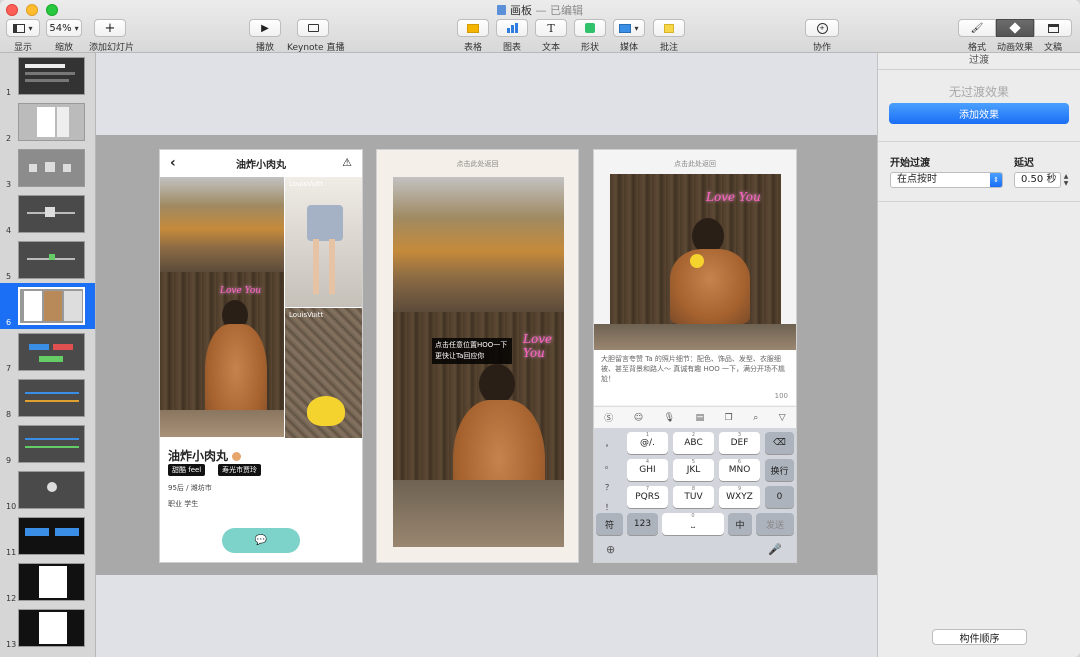 The height and width of the screenshot is (657, 1080). What do you see at coordinates (782, 418) in the screenshot?
I see `collapse-icon: ▽` at bounding box center [782, 418].